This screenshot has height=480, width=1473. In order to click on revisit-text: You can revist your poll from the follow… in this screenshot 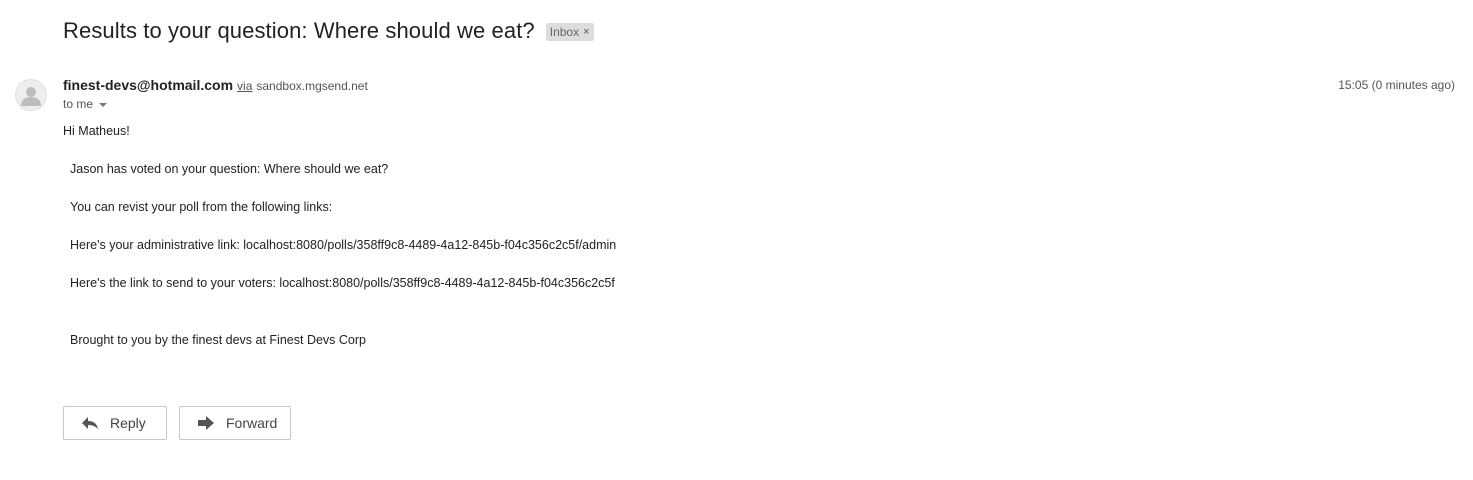, I will do `click(201, 207)`.